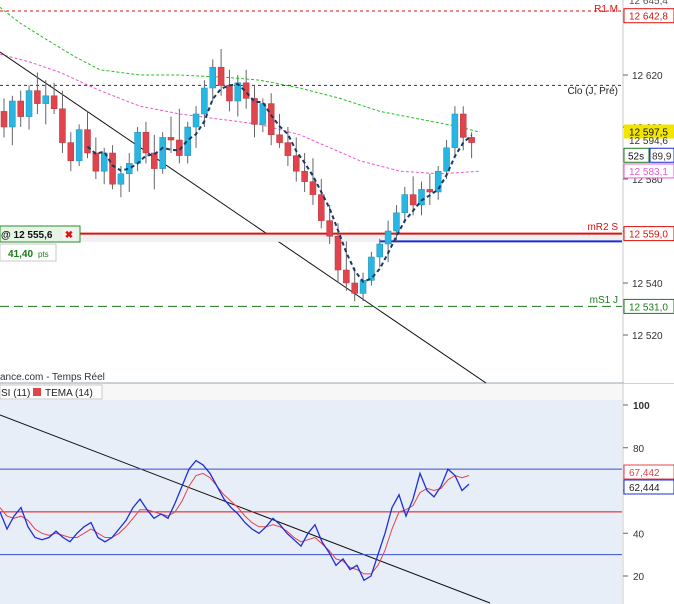 Image resolution: width=674 pixels, height=604 pixels. What do you see at coordinates (37, 392) in the screenshot?
I see `legend-tema-swatch` at bounding box center [37, 392].